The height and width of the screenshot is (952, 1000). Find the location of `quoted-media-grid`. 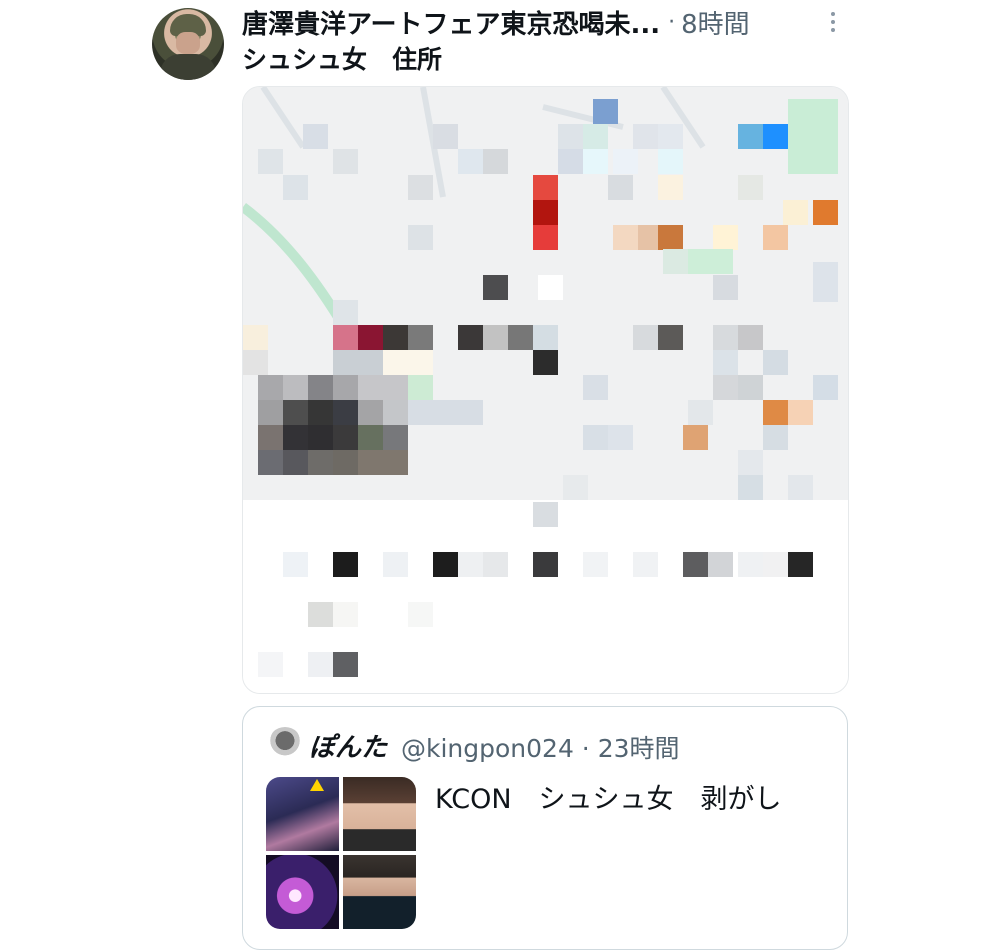

quoted-media-grid is located at coordinates (341, 853).